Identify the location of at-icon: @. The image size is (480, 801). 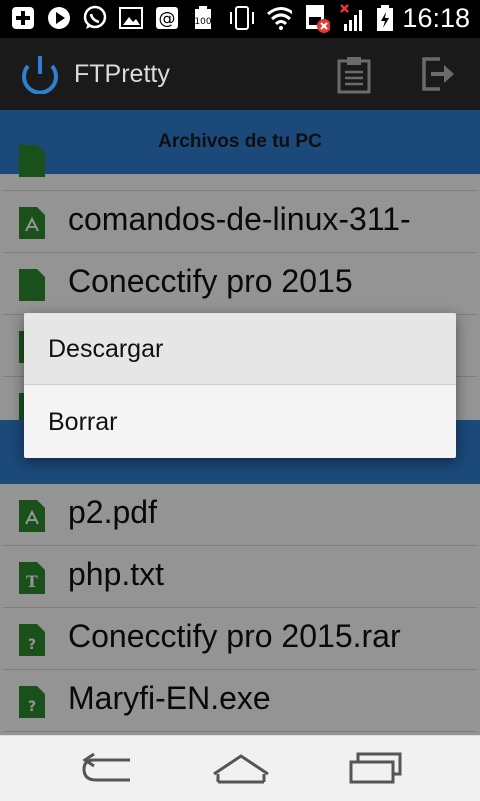
(167, 18).